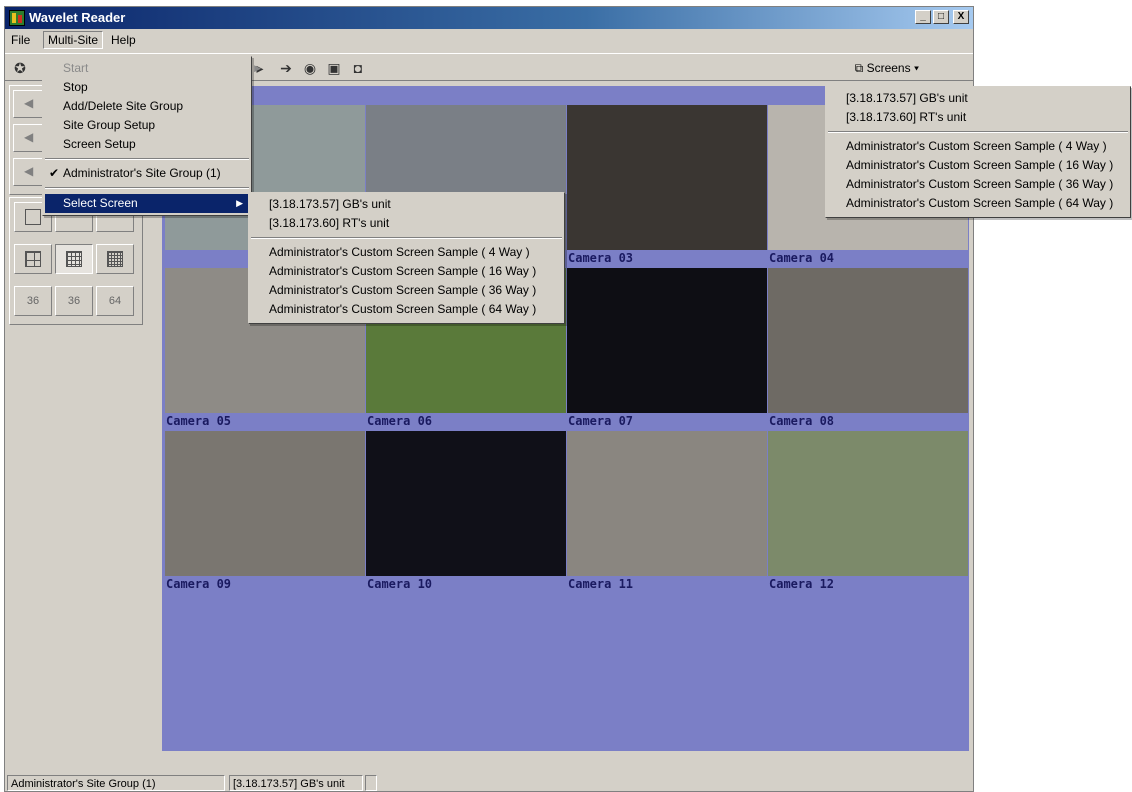  Describe the element at coordinates (75, 87) in the screenshot. I see `menu-item-stop-label: Stop` at that location.